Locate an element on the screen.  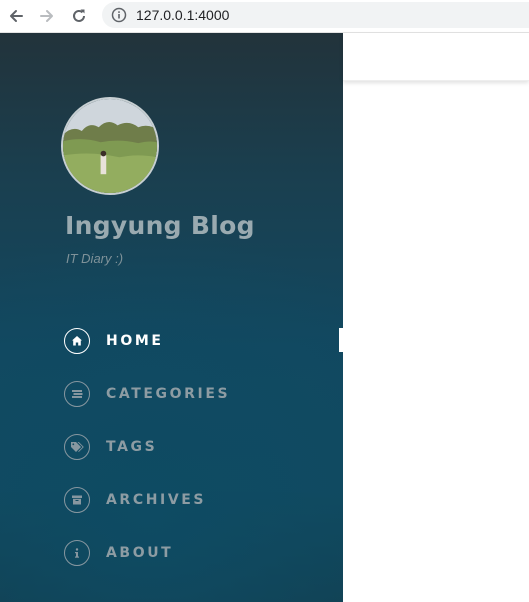
tags-icon is located at coordinates (77, 447).